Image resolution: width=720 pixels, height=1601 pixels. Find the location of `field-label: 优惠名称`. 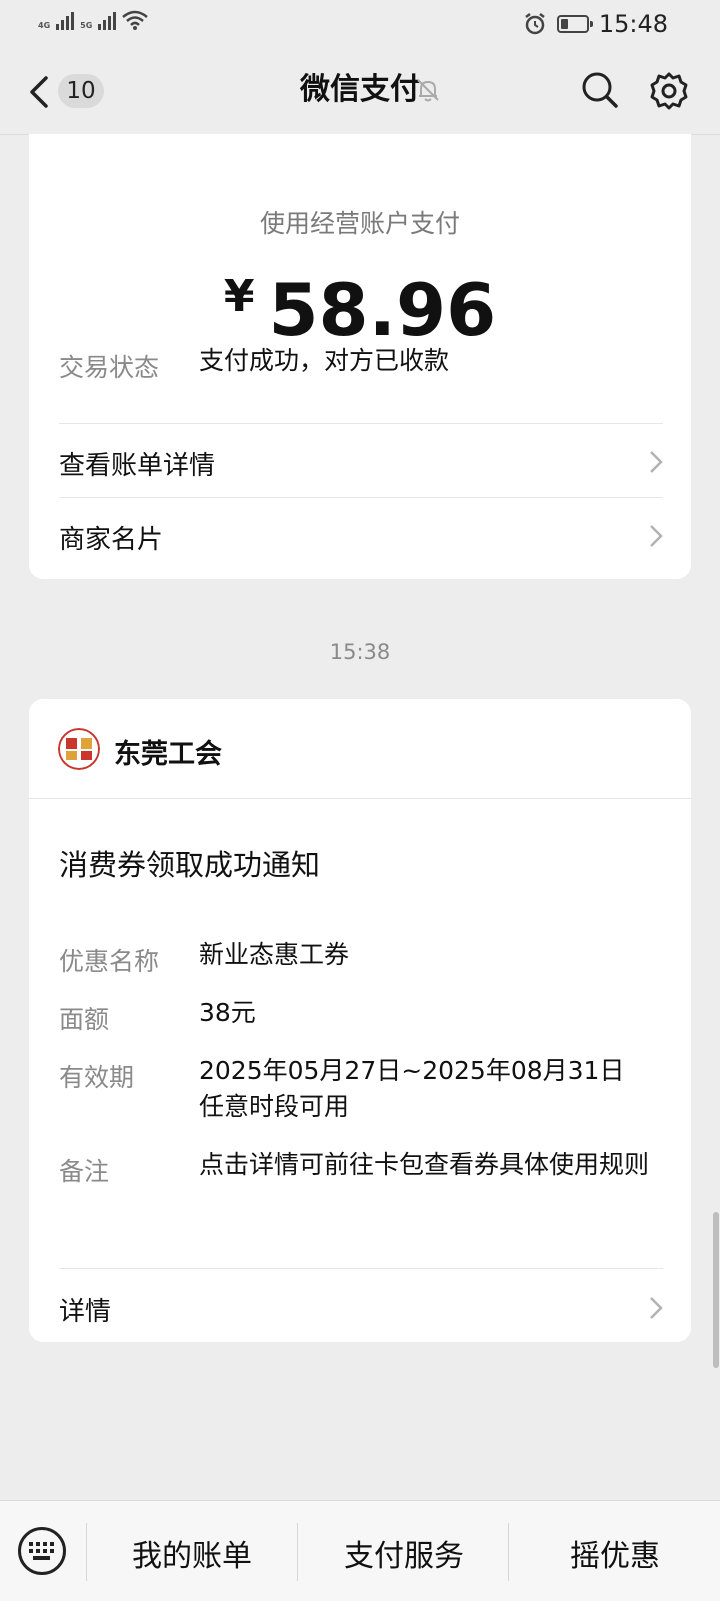

field-label: 优惠名称 is located at coordinates (109, 961).